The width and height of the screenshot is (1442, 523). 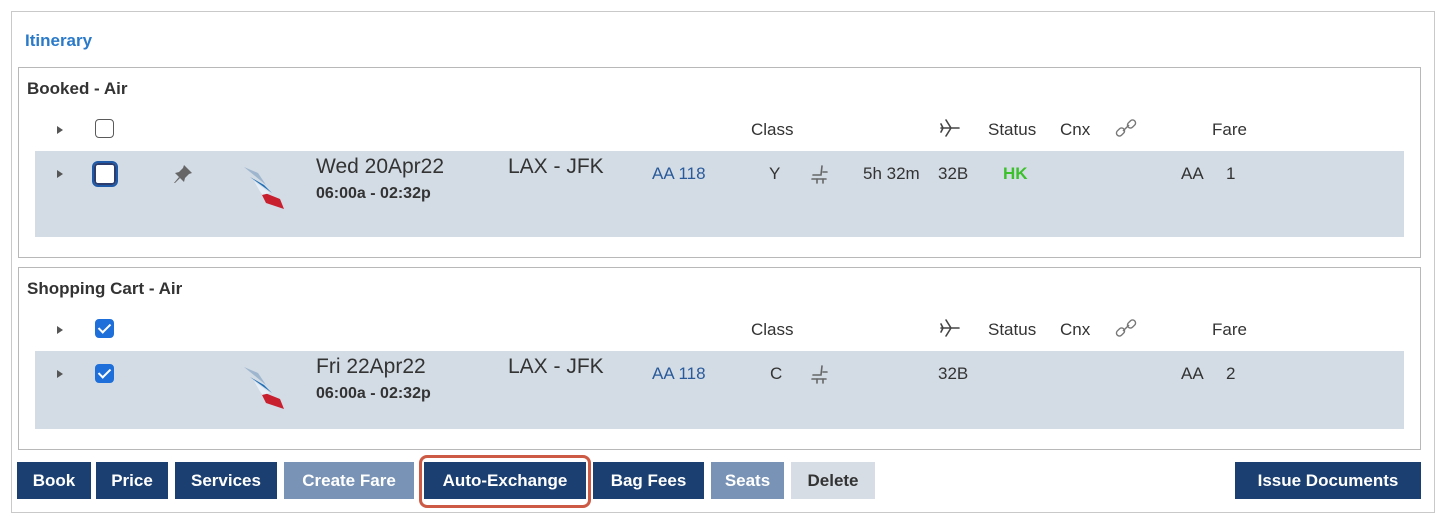 What do you see at coordinates (54, 480) in the screenshot?
I see `book-button: Book` at bounding box center [54, 480].